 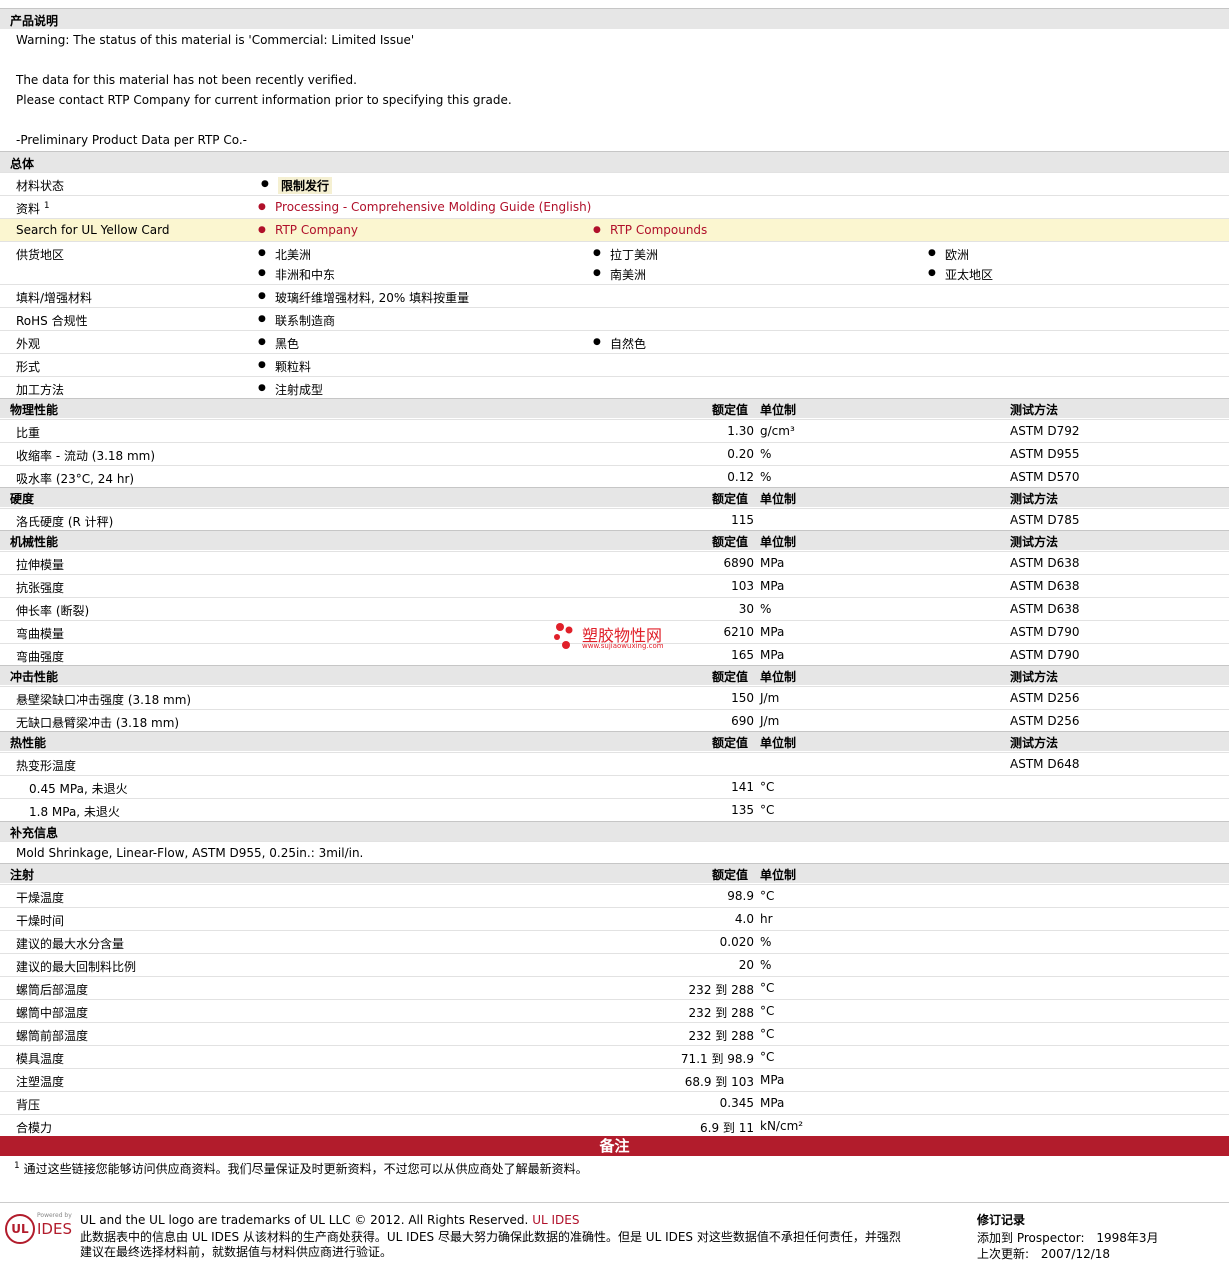 What do you see at coordinates (614, 1033) in the screenshot?
I see `property-row: 螺筒前部温度 232 到 288 °C` at bounding box center [614, 1033].